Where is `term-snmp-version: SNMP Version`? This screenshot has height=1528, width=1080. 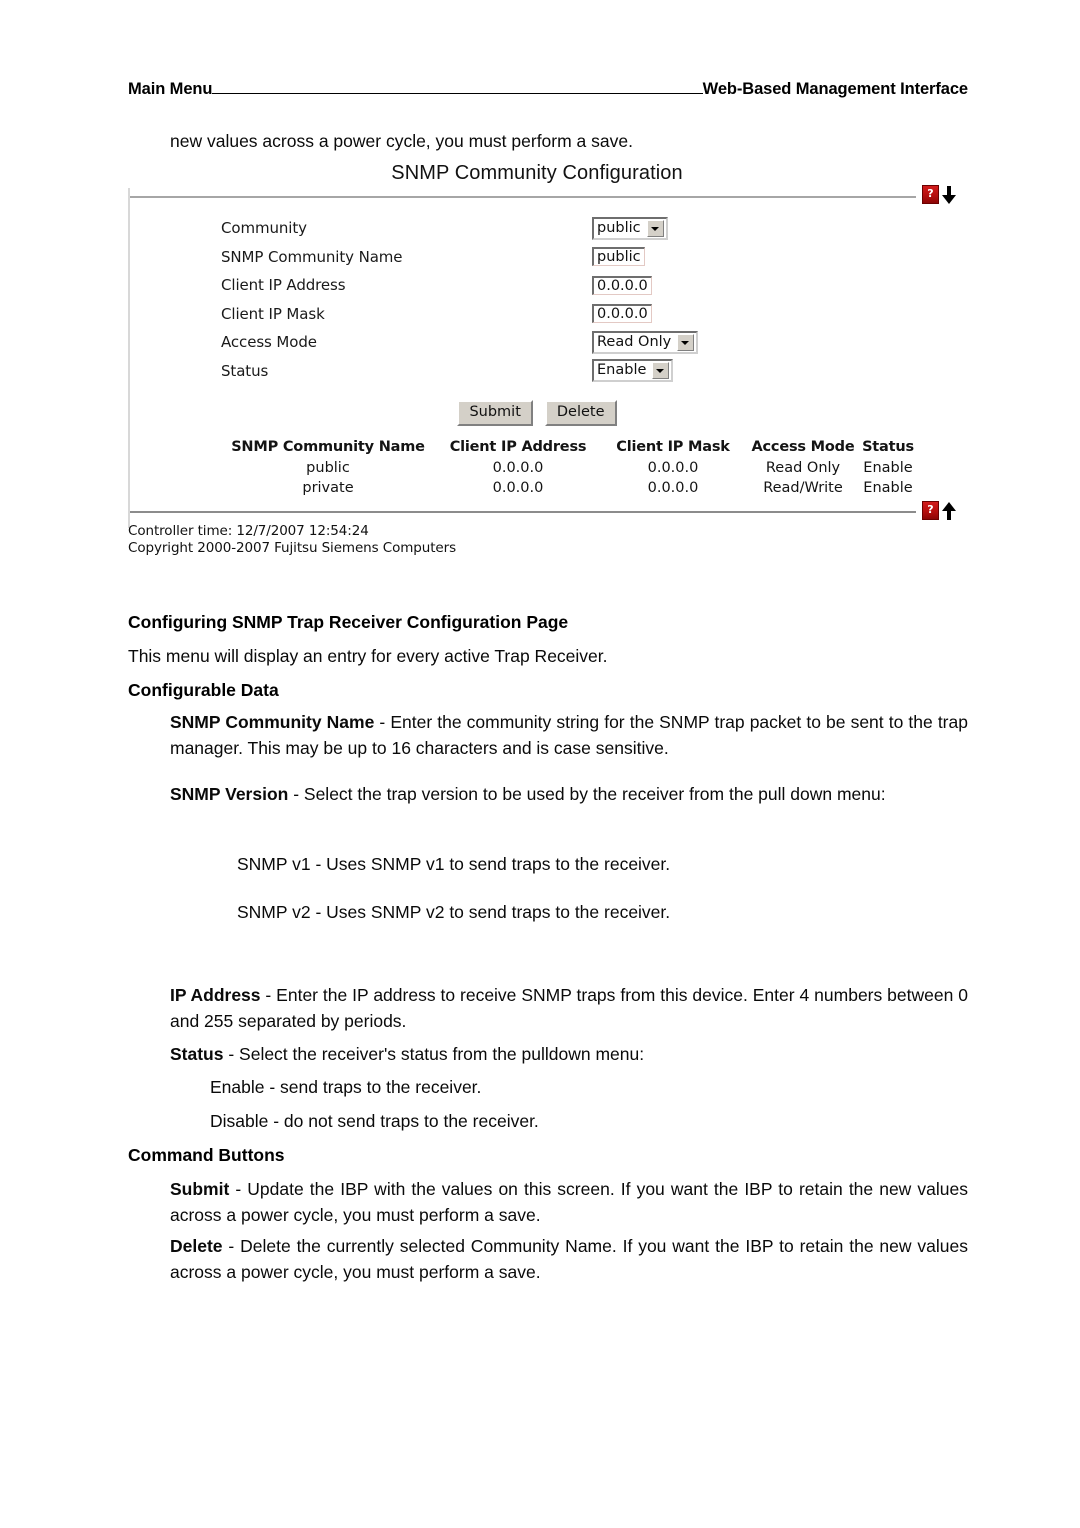 term-snmp-version: SNMP Version is located at coordinates (229, 794).